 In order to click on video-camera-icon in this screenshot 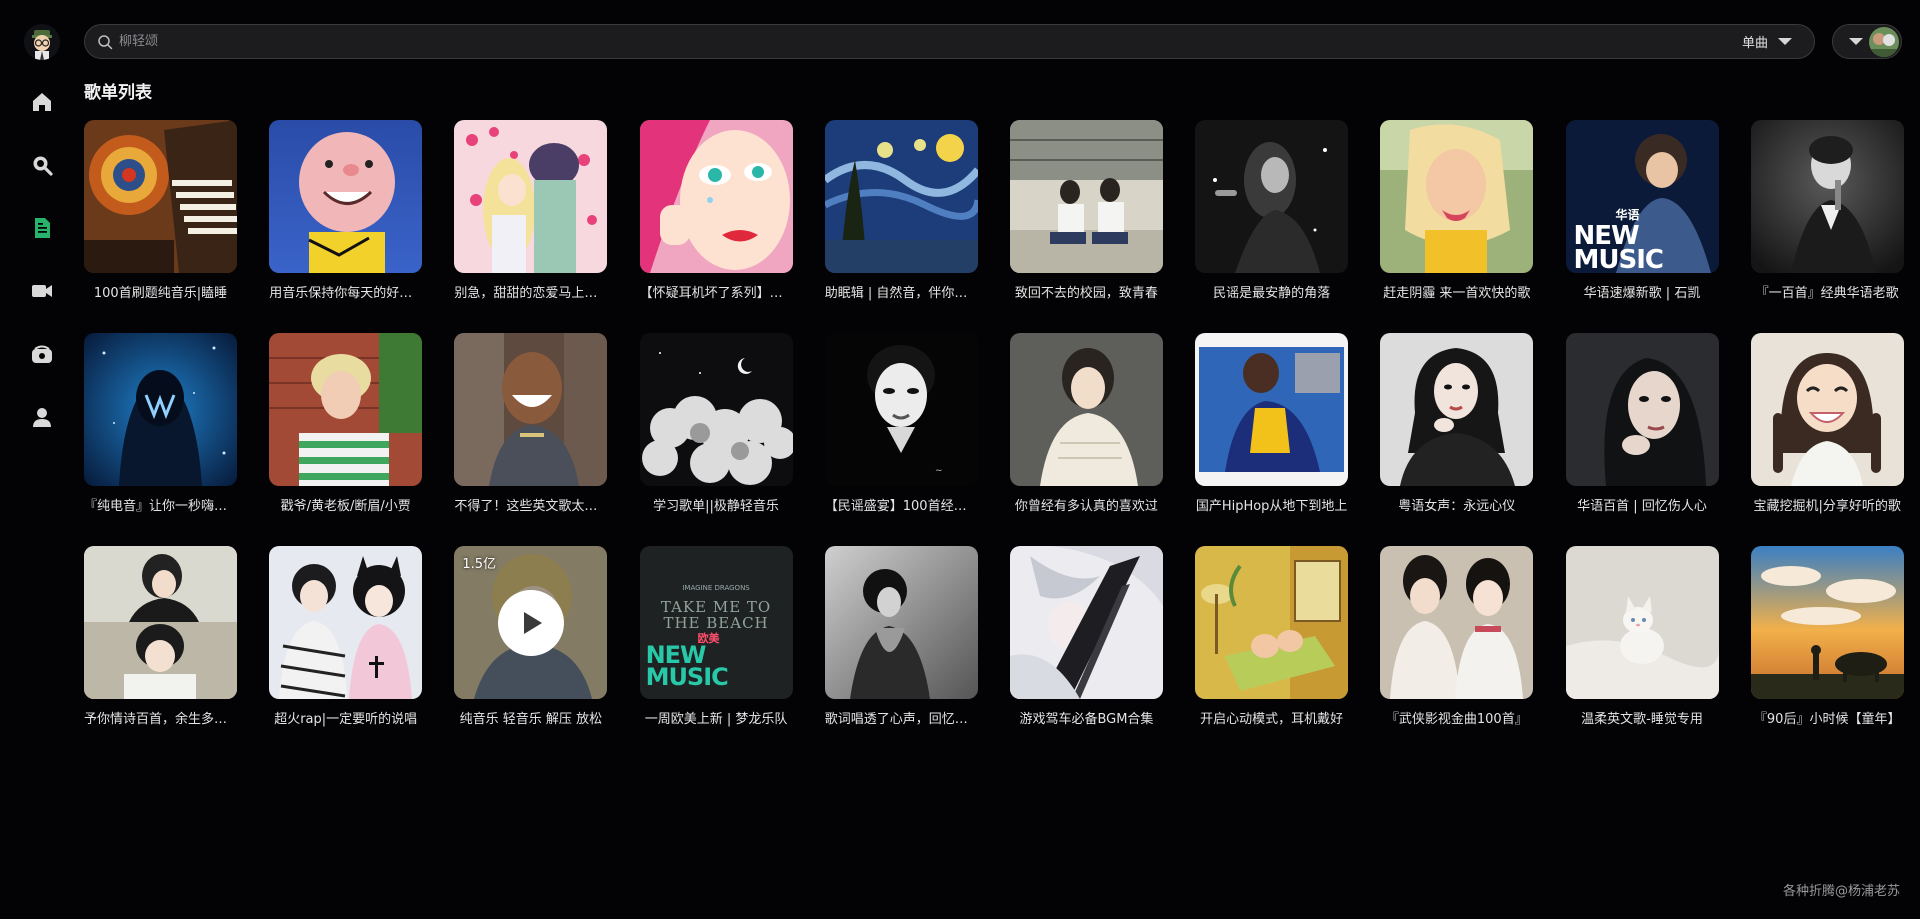, I will do `click(42, 291)`.